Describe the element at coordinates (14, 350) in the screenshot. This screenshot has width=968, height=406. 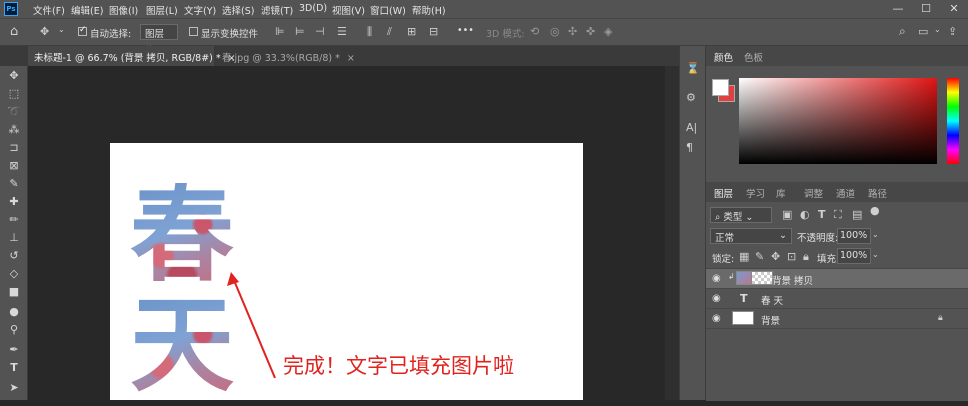
I see `pen-tool-icon: ✒` at that location.